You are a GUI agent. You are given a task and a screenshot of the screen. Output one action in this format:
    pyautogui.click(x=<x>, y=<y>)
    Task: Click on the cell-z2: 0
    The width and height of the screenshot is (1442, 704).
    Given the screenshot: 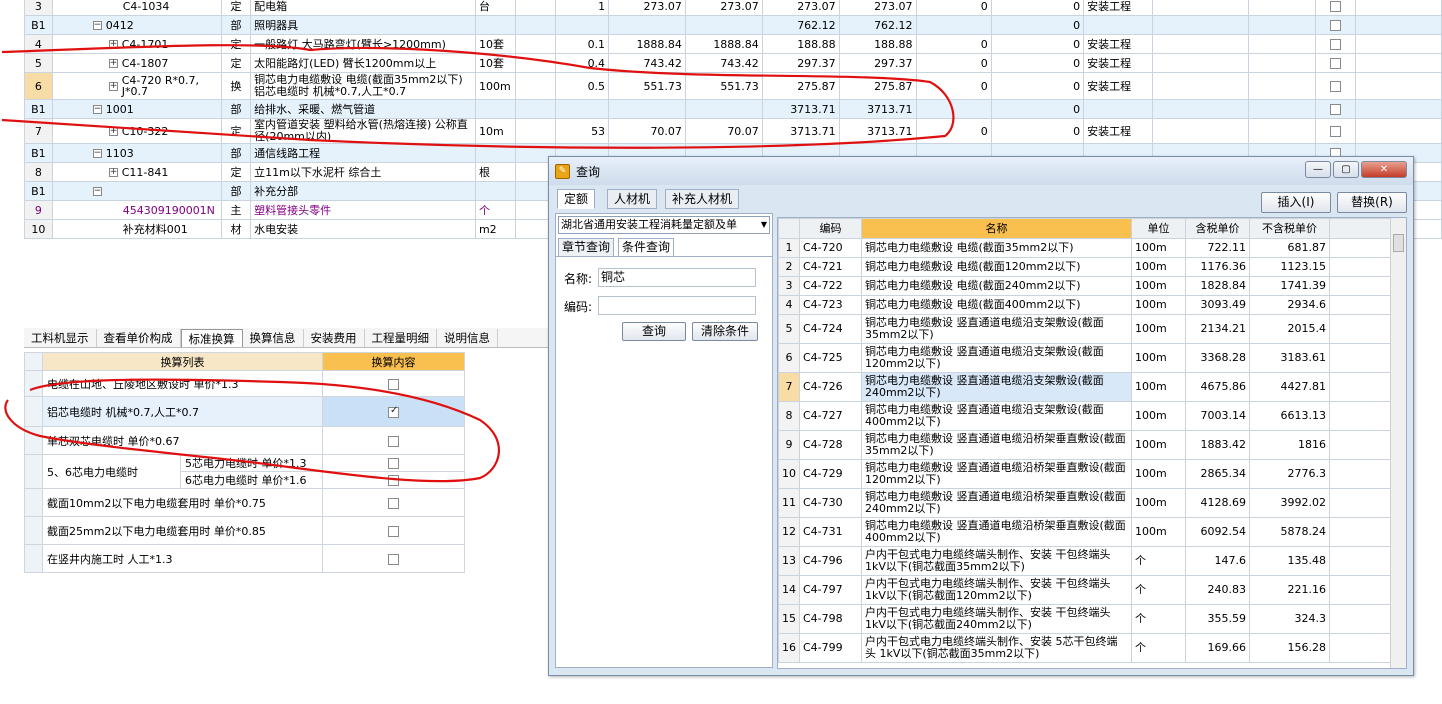 What is the action you would take?
    pyautogui.click(x=1037, y=8)
    